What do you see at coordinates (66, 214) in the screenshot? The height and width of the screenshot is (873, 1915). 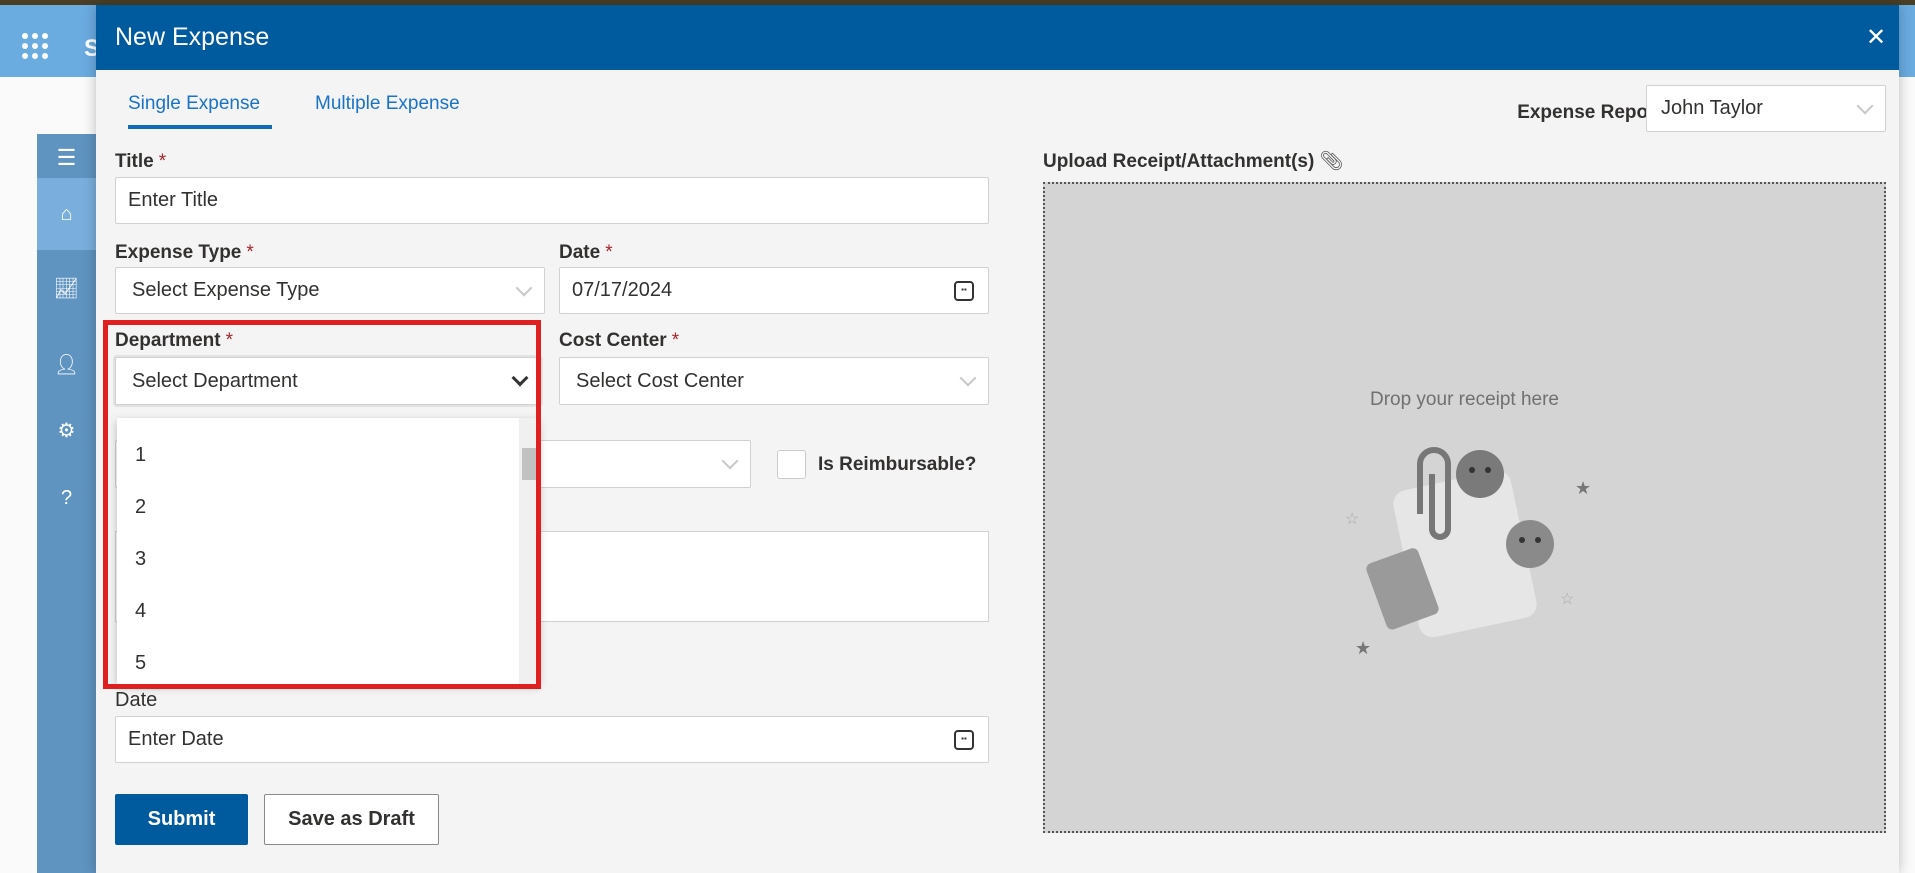 I see `home-icon: ⌂` at bounding box center [66, 214].